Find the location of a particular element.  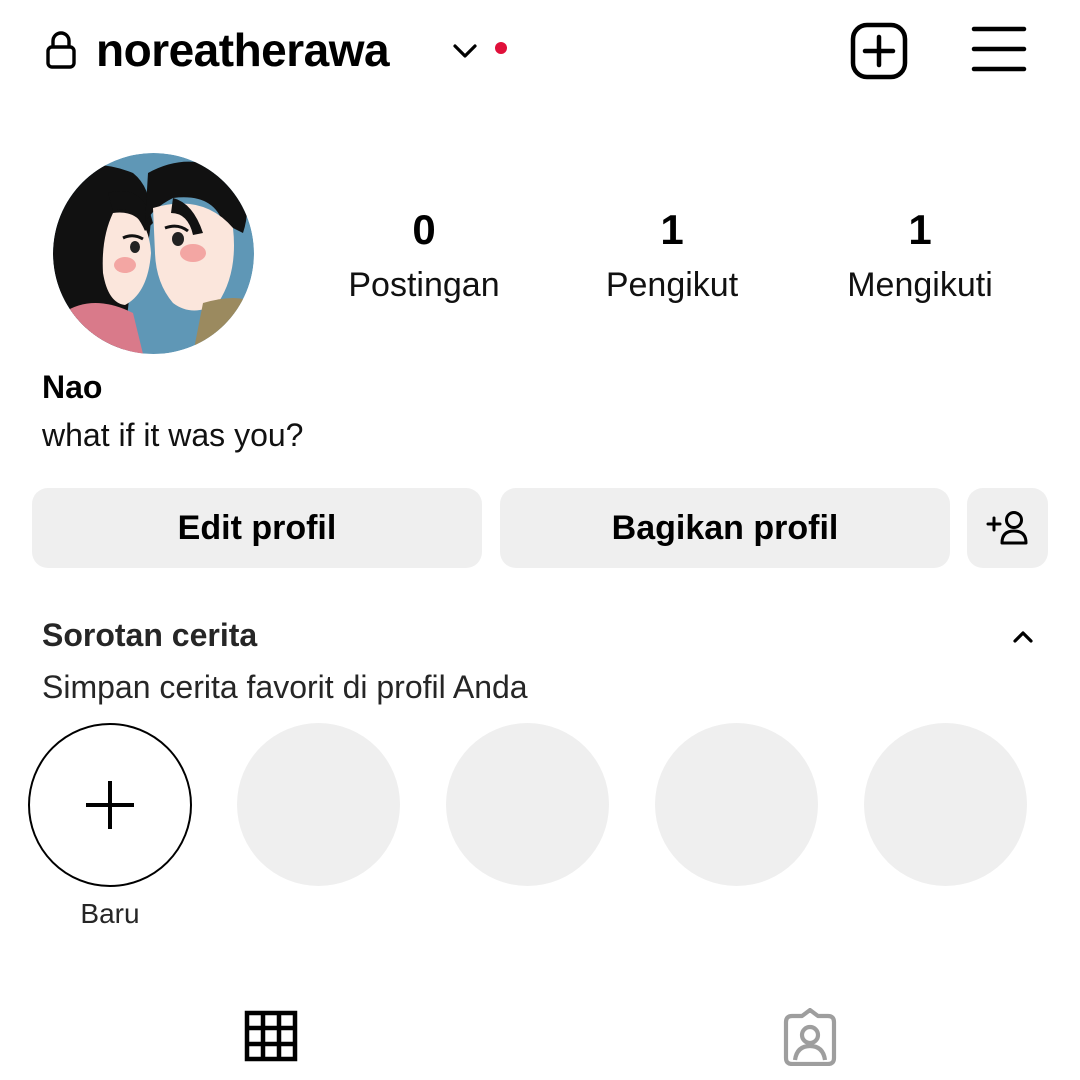

grid-icon is located at coordinates (271, 1036).